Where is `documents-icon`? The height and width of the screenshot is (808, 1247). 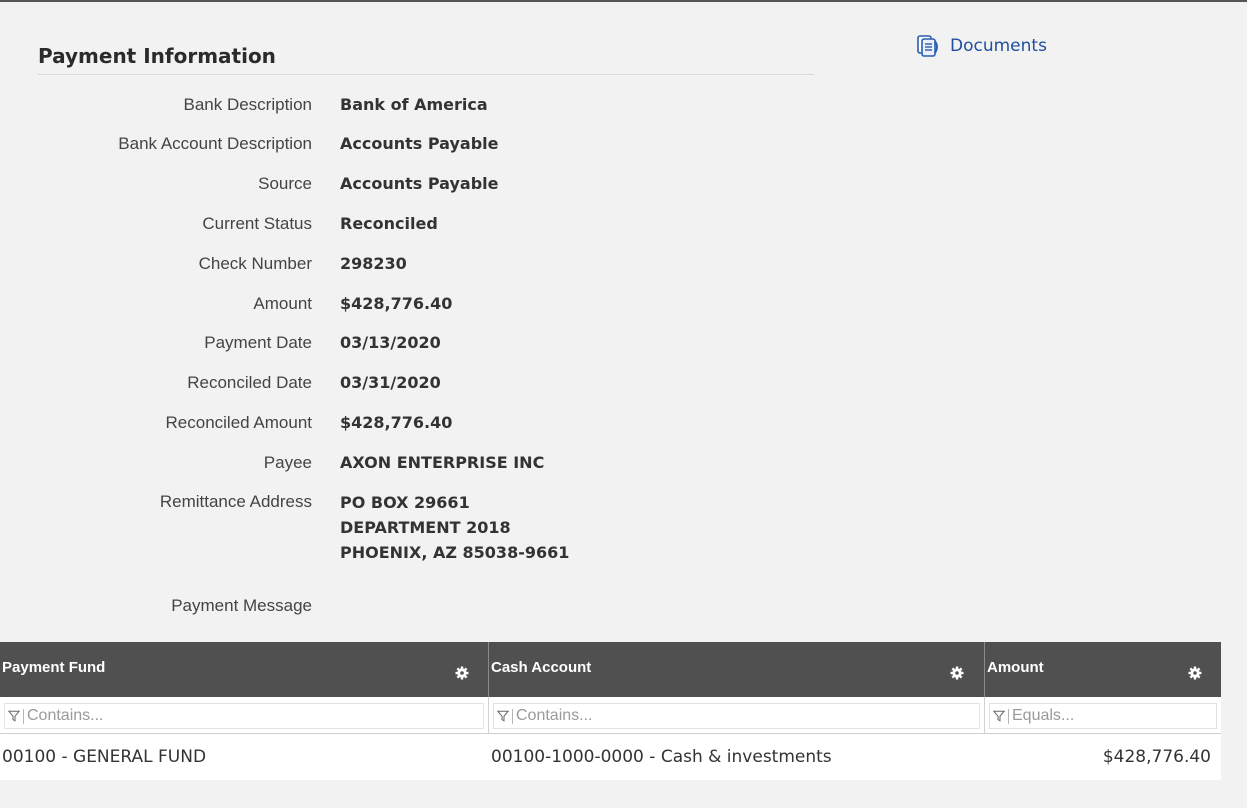
documents-icon is located at coordinates (928, 46).